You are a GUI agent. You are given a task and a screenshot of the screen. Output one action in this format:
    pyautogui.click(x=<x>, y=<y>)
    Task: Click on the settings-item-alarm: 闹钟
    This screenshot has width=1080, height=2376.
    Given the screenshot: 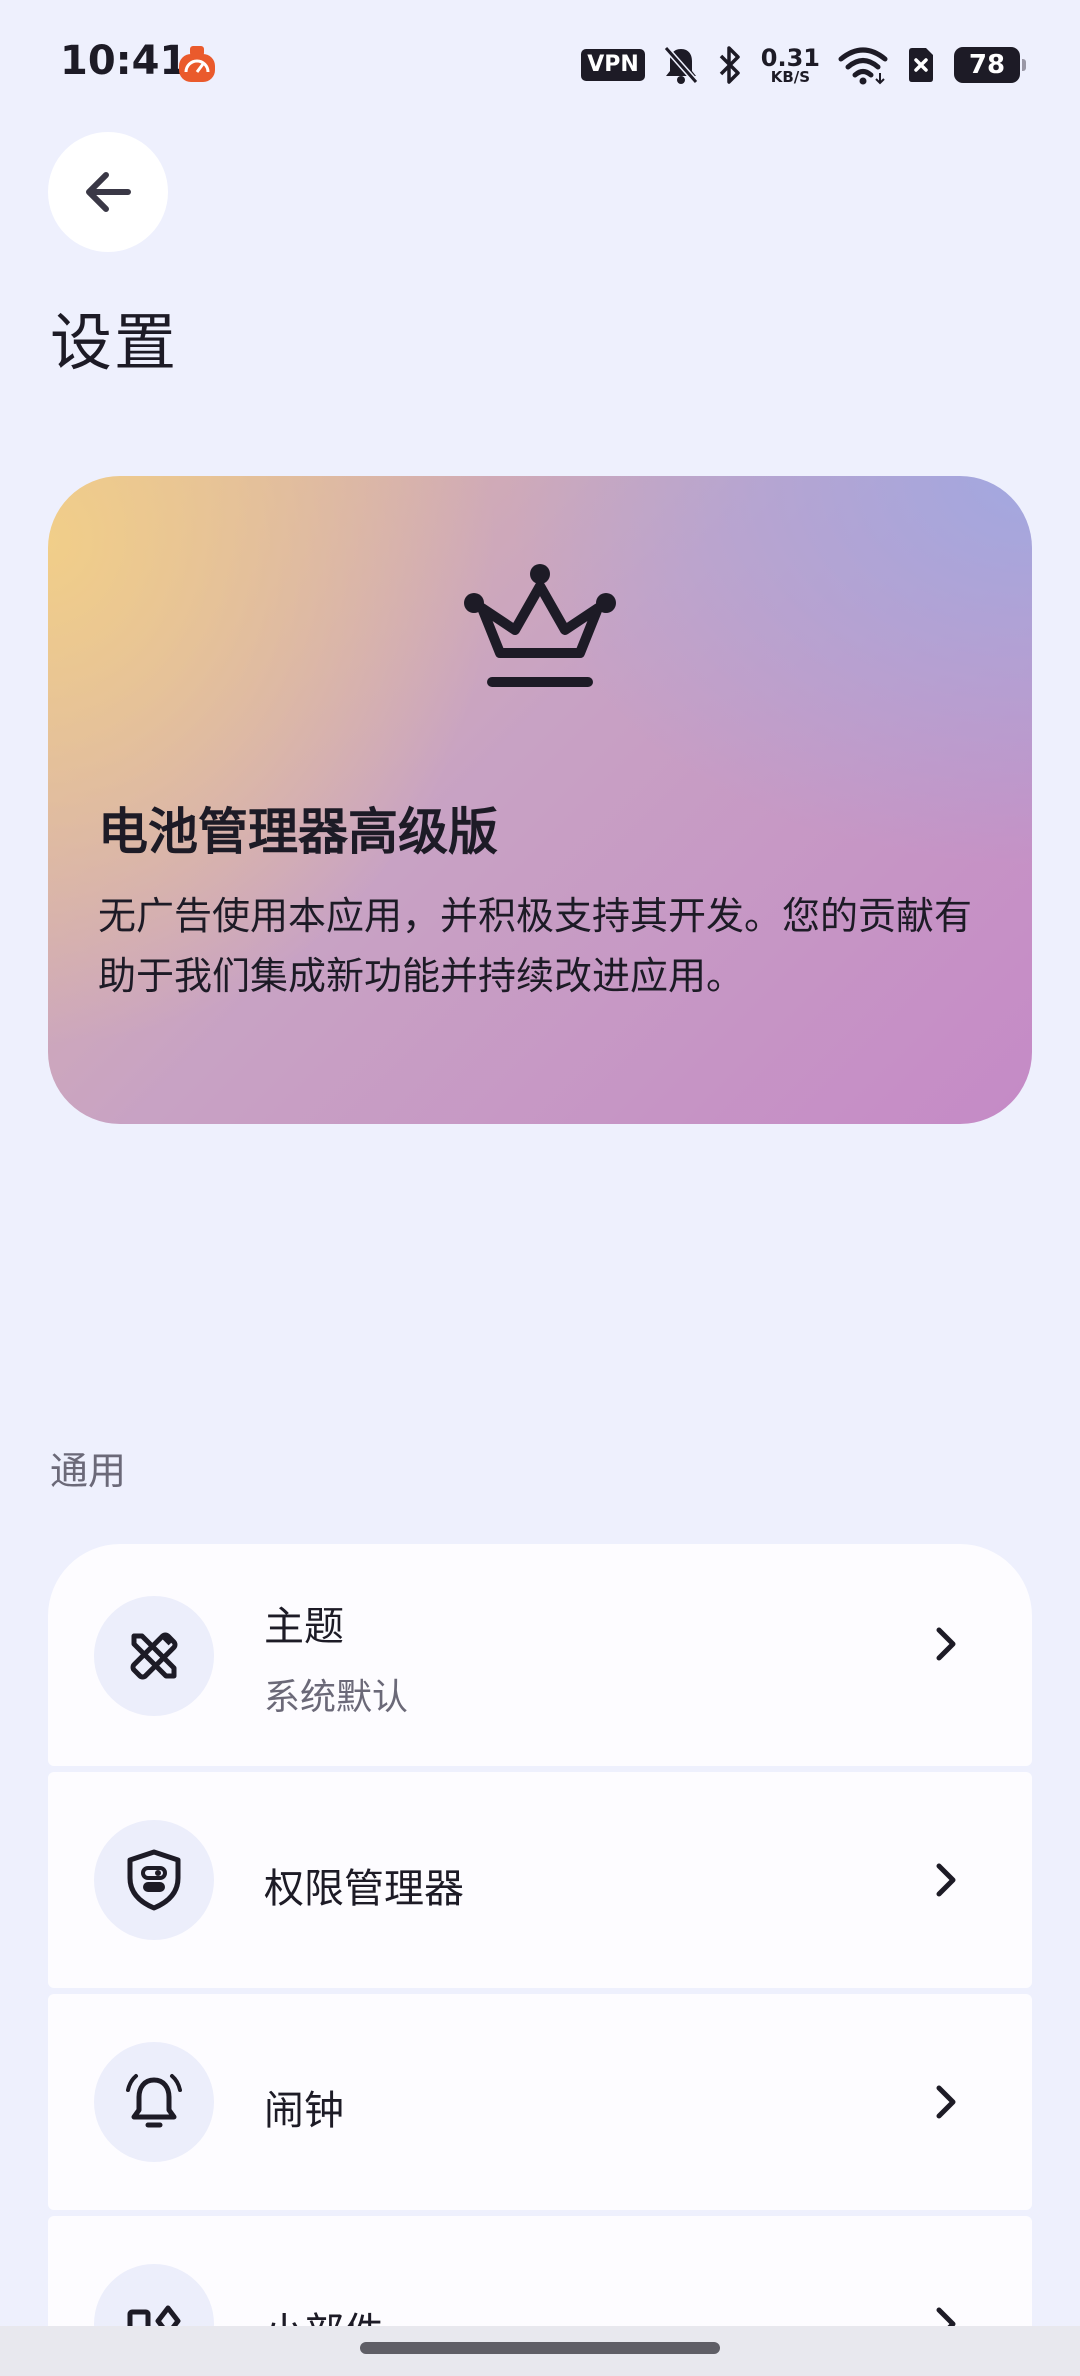 What is the action you would take?
    pyautogui.click(x=540, y=2102)
    